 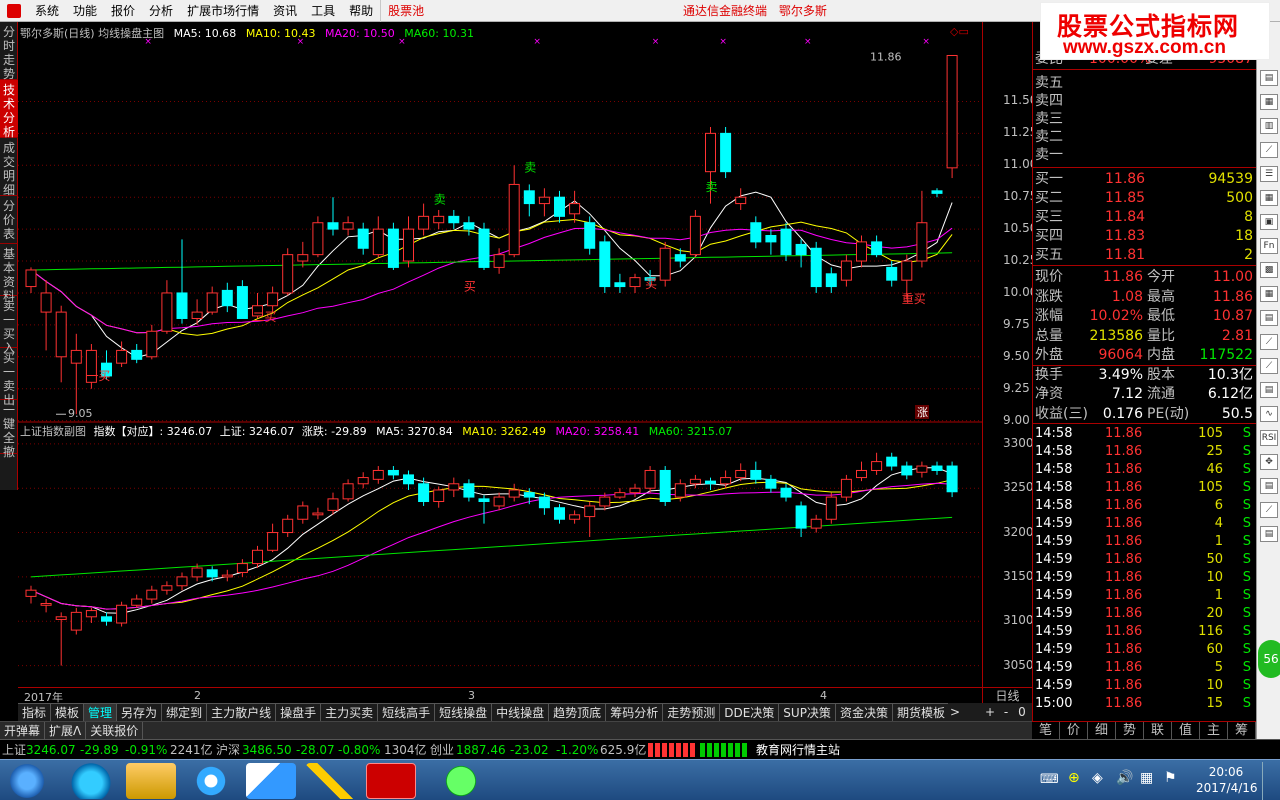 I want to click on quote-tab-6: 主, so click(x=1214, y=730).